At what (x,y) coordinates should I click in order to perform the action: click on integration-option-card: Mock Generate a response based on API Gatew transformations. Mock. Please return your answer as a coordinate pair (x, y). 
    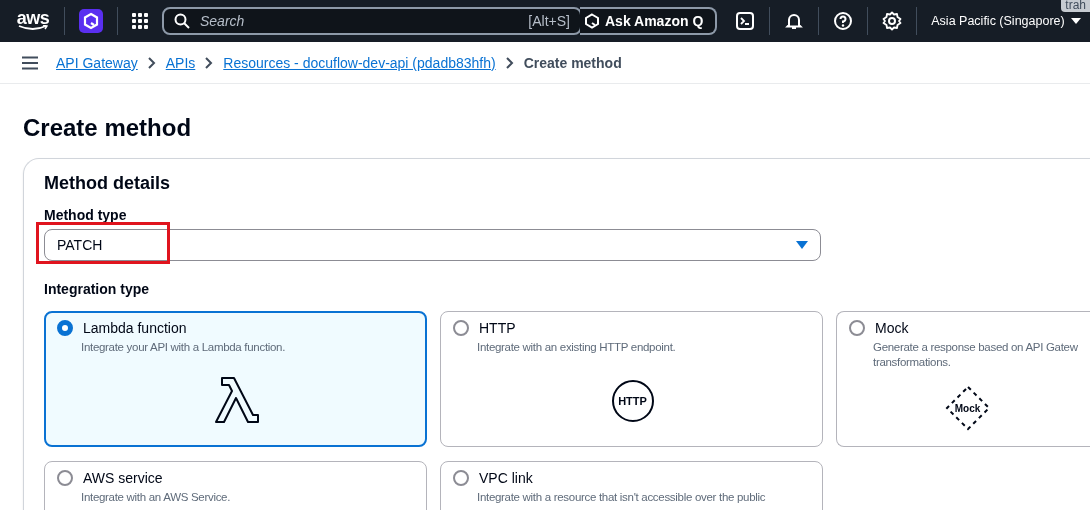
    Looking at the image, I should click on (963, 379).